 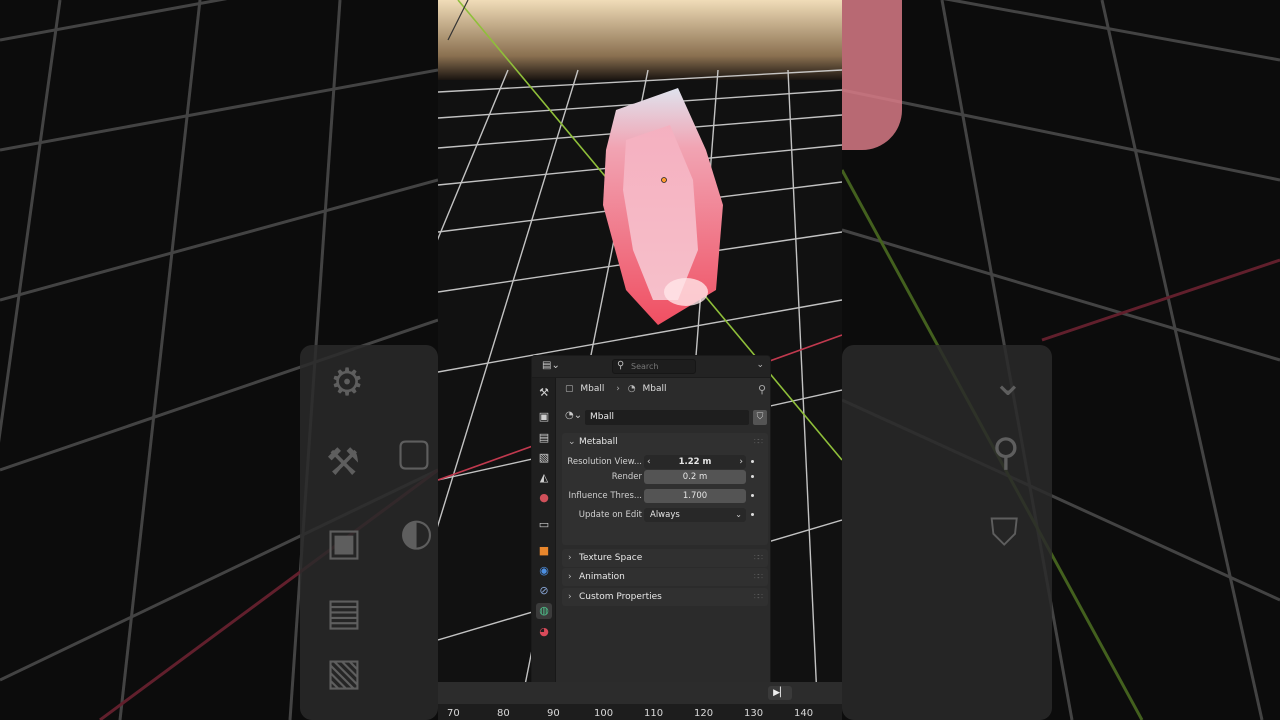 I want to click on chevron-blur-icon: ⌄, so click(x=1008, y=382).